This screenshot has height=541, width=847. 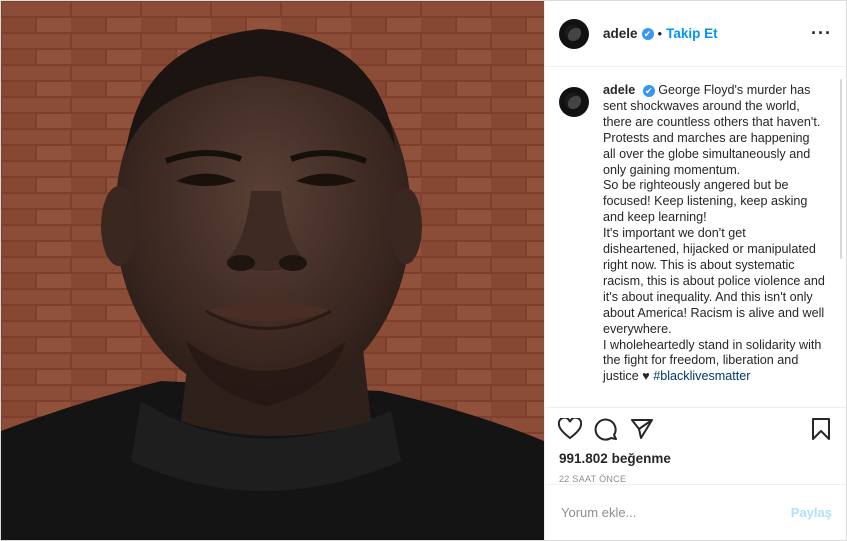 I want to click on post-comment-button: Paylaş, so click(x=811, y=512).